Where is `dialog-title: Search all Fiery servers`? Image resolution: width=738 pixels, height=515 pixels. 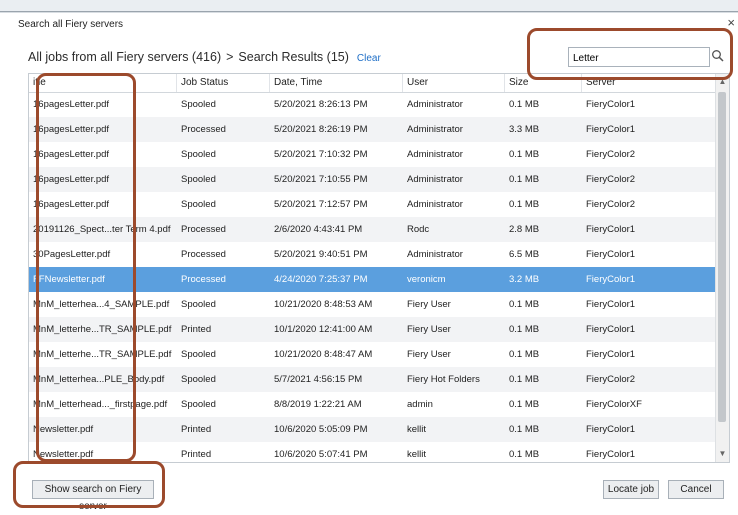 dialog-title: Search all Fiery servers is located at coordinates (71, 24).